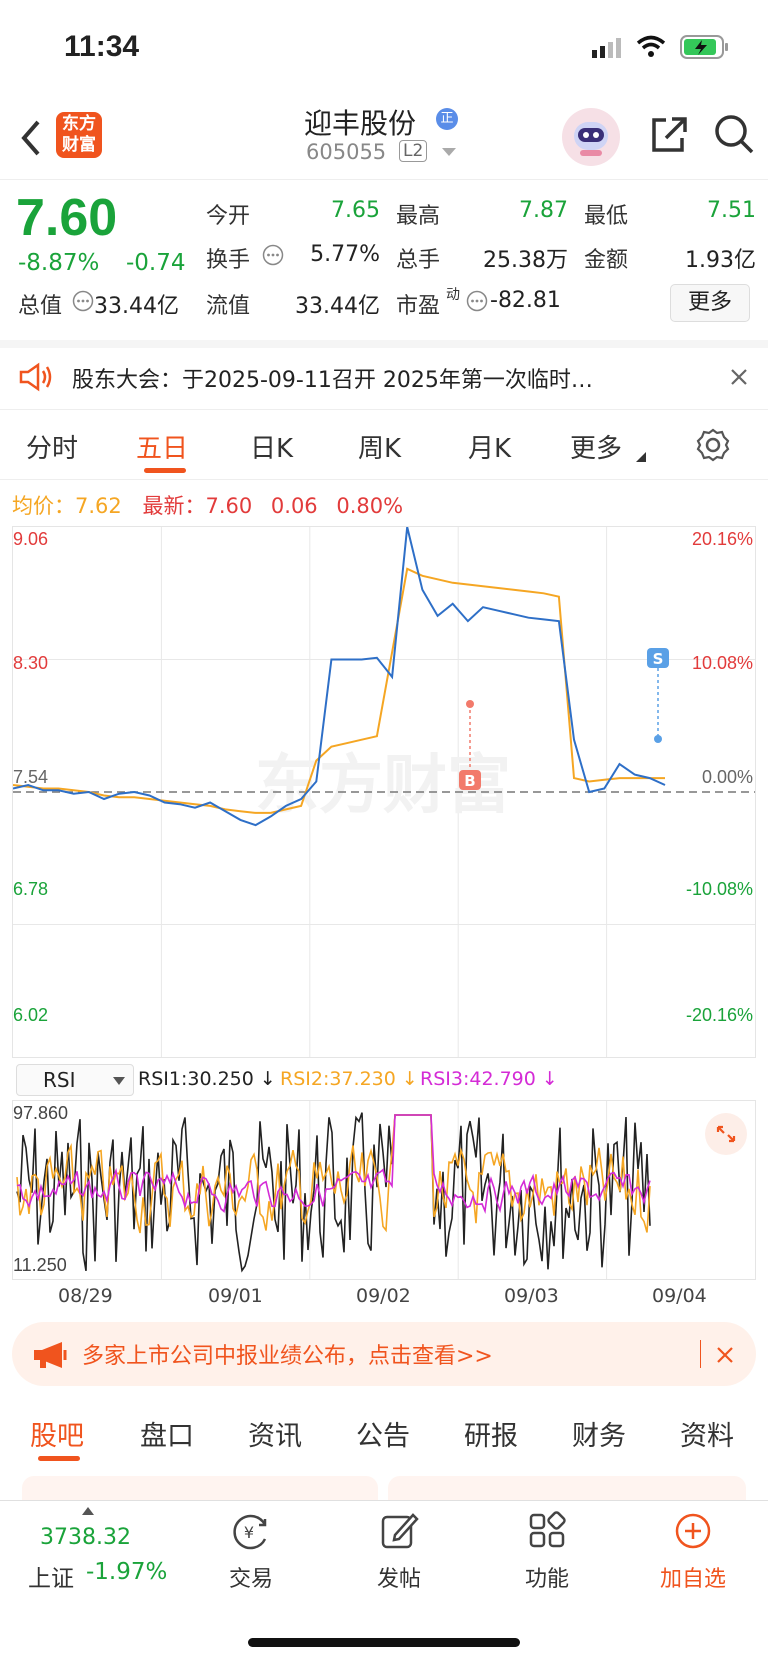  Describe the element at coordinates (596, 446) in the screenshot. I see `tab-more: 更多` at that location.